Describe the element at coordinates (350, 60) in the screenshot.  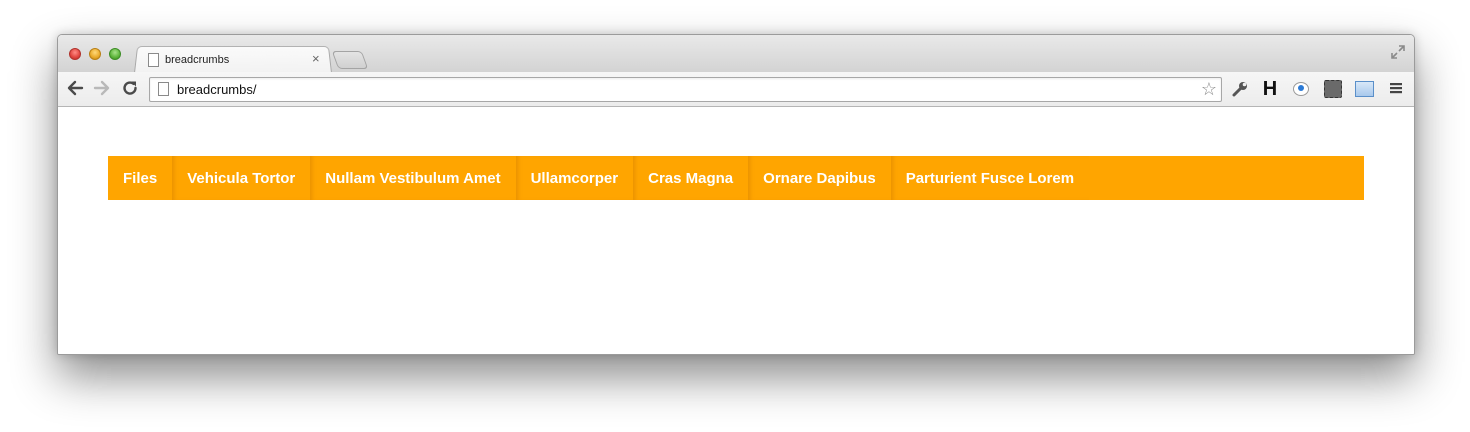
I see `new-tab-button` at that location.